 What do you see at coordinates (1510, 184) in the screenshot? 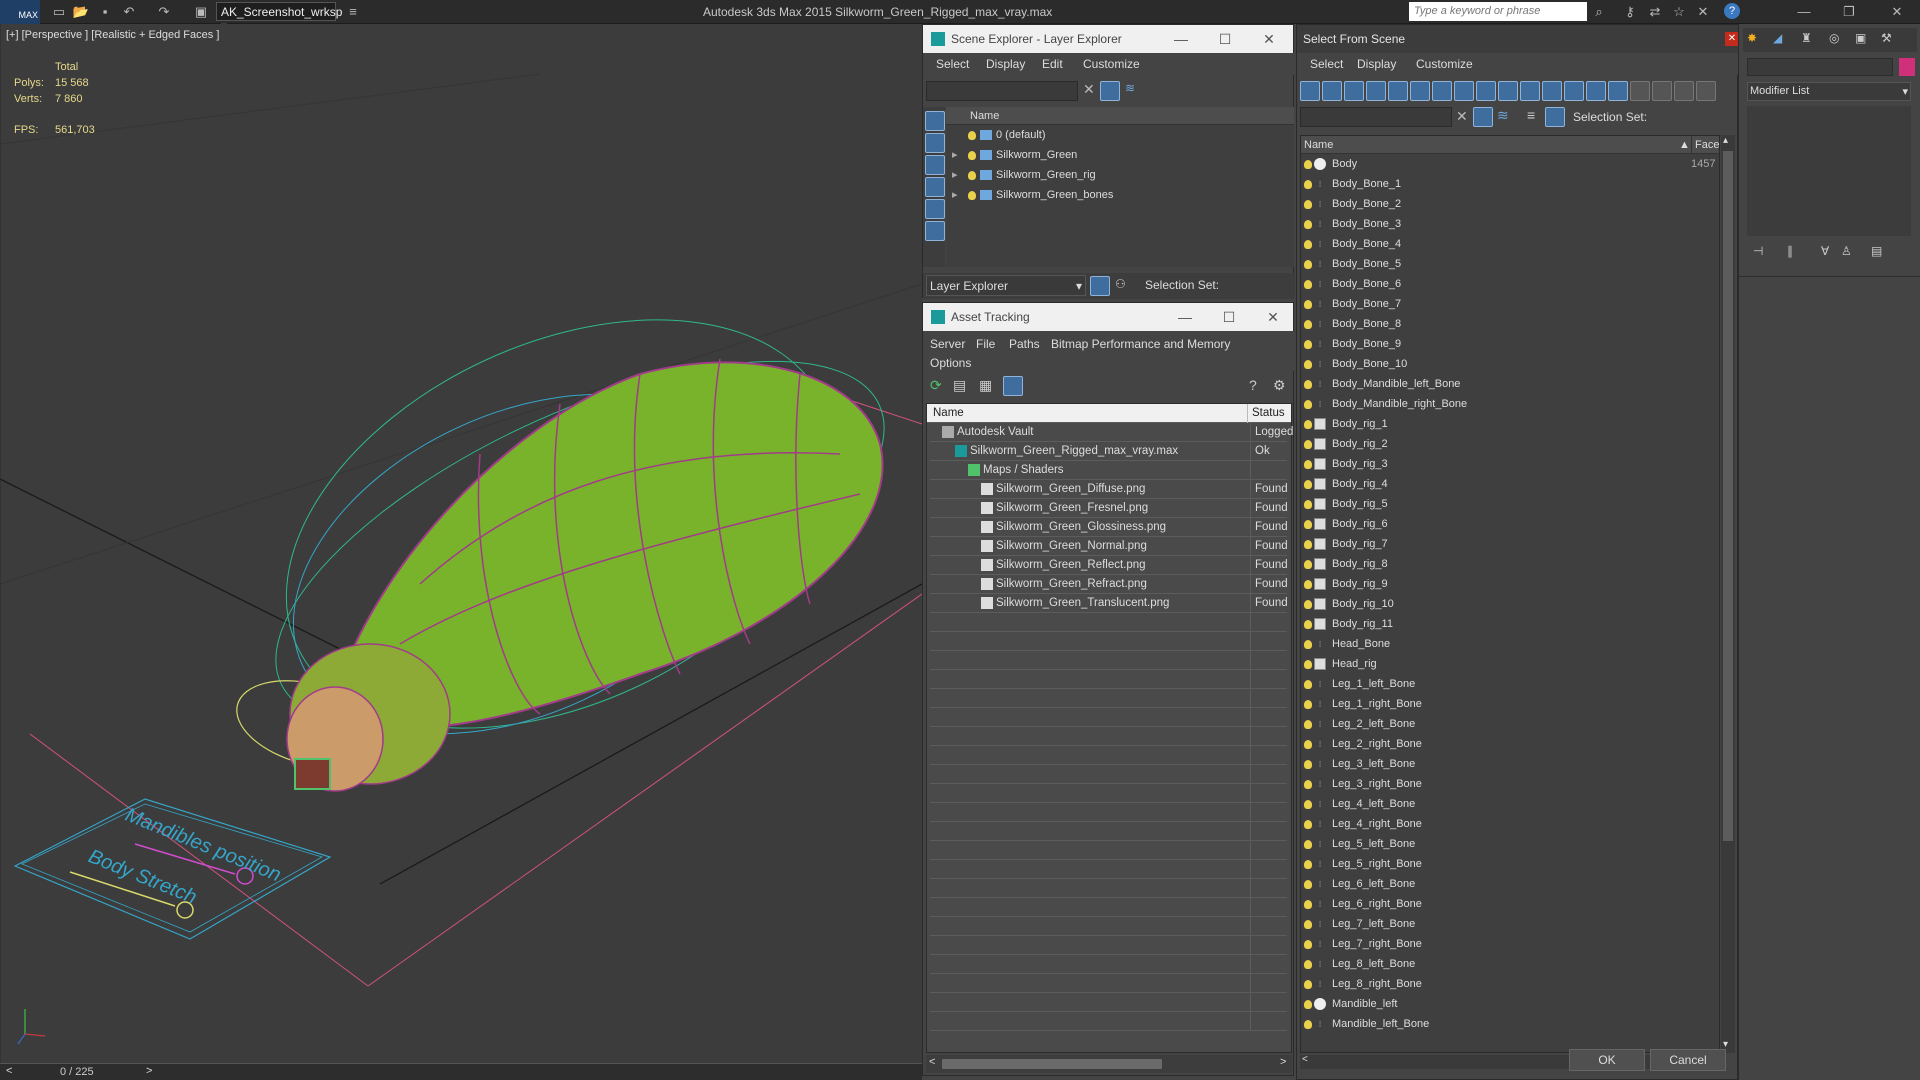
I see `scene-object-row: ⁝ Body_Bone_1` at bounding box center [1510, 184].